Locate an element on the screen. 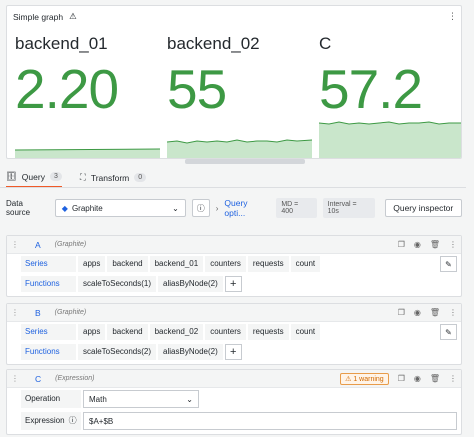  tab-count-badge: 0 is located at coordinates (140, 177).